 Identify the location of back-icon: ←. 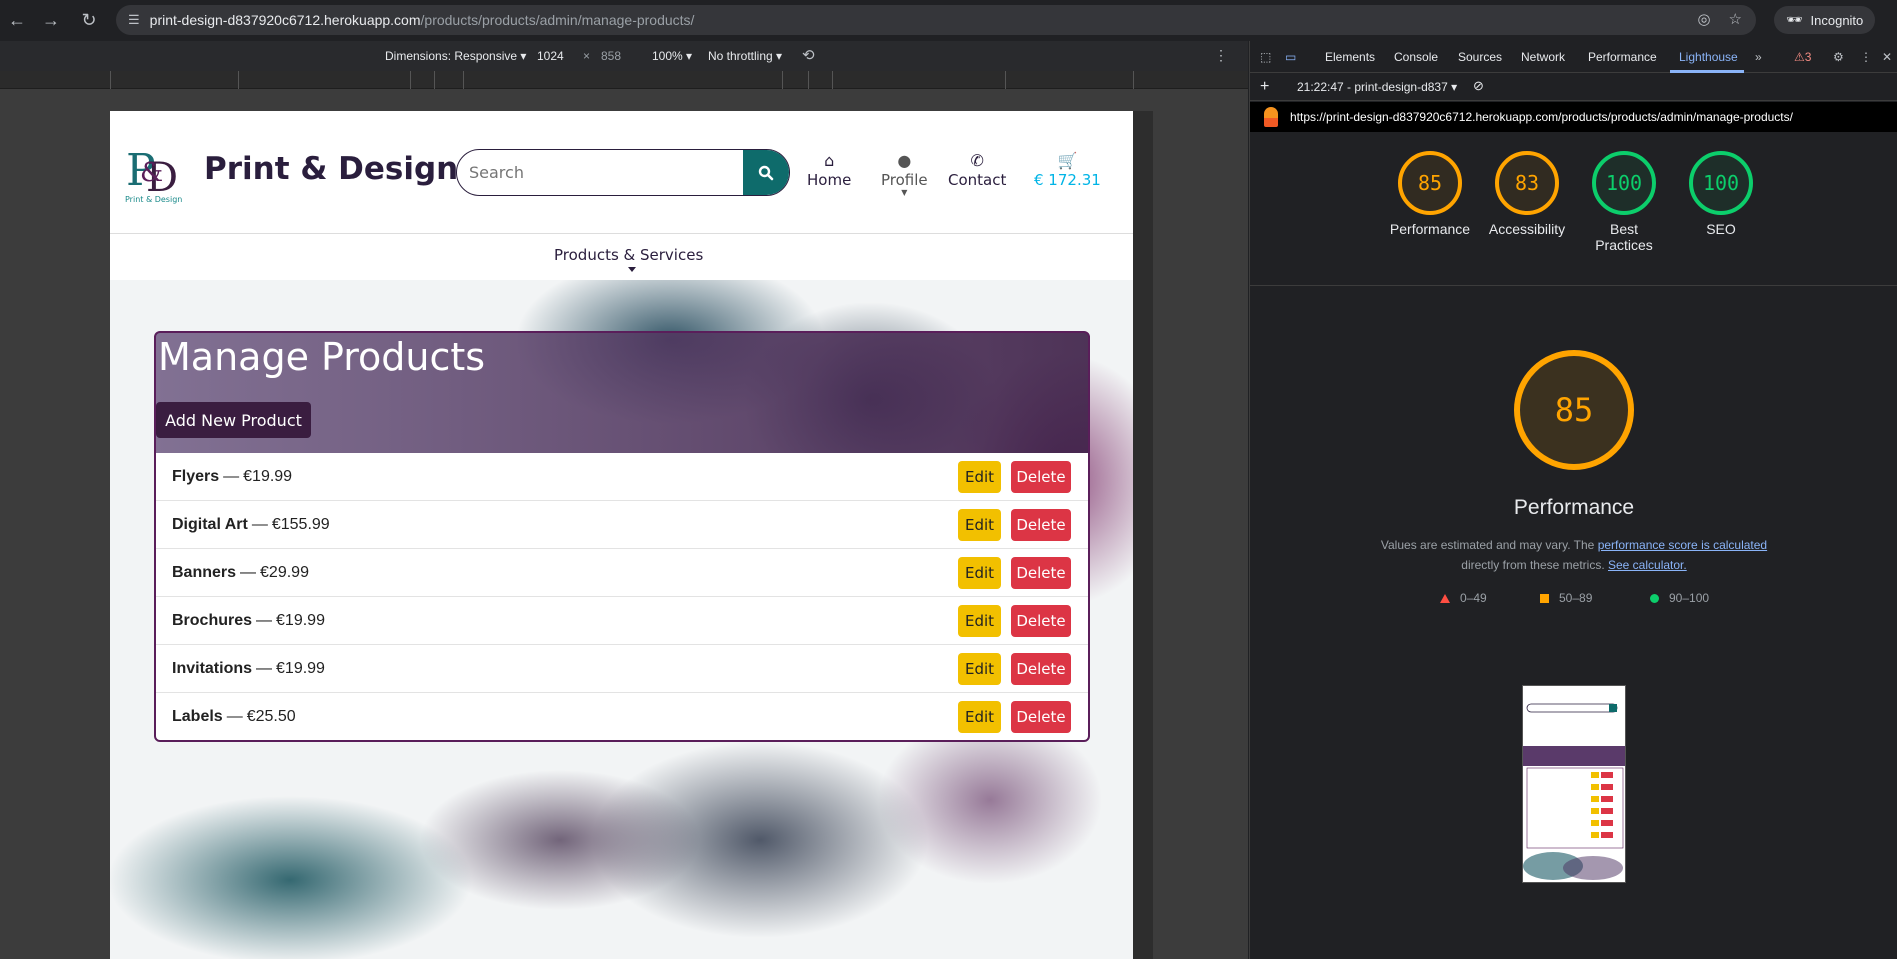
(17, 20).